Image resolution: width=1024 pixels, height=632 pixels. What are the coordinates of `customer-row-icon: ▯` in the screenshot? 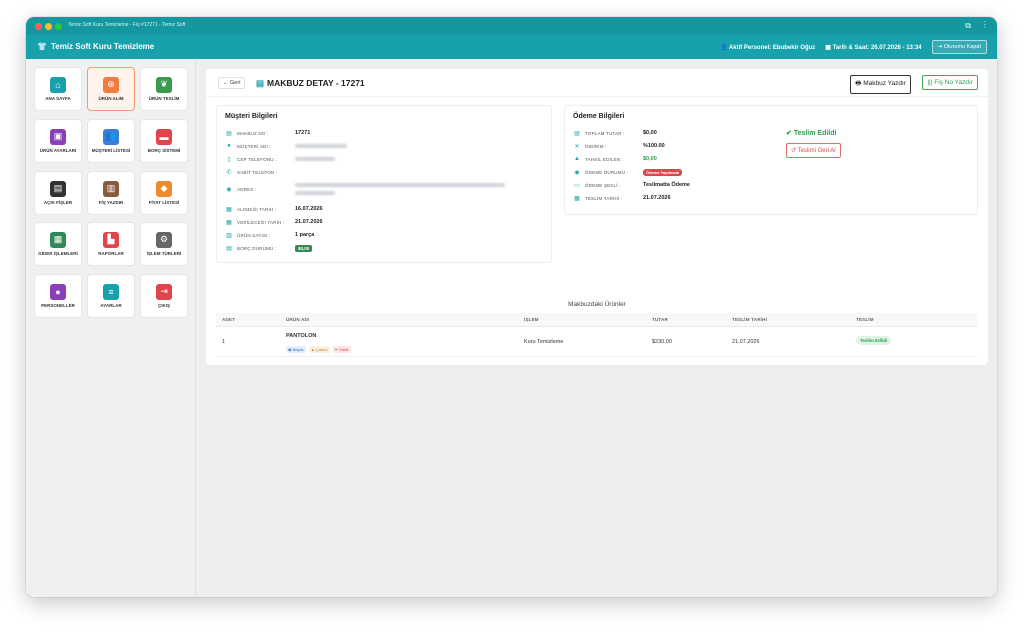 It's located at (229, 159).